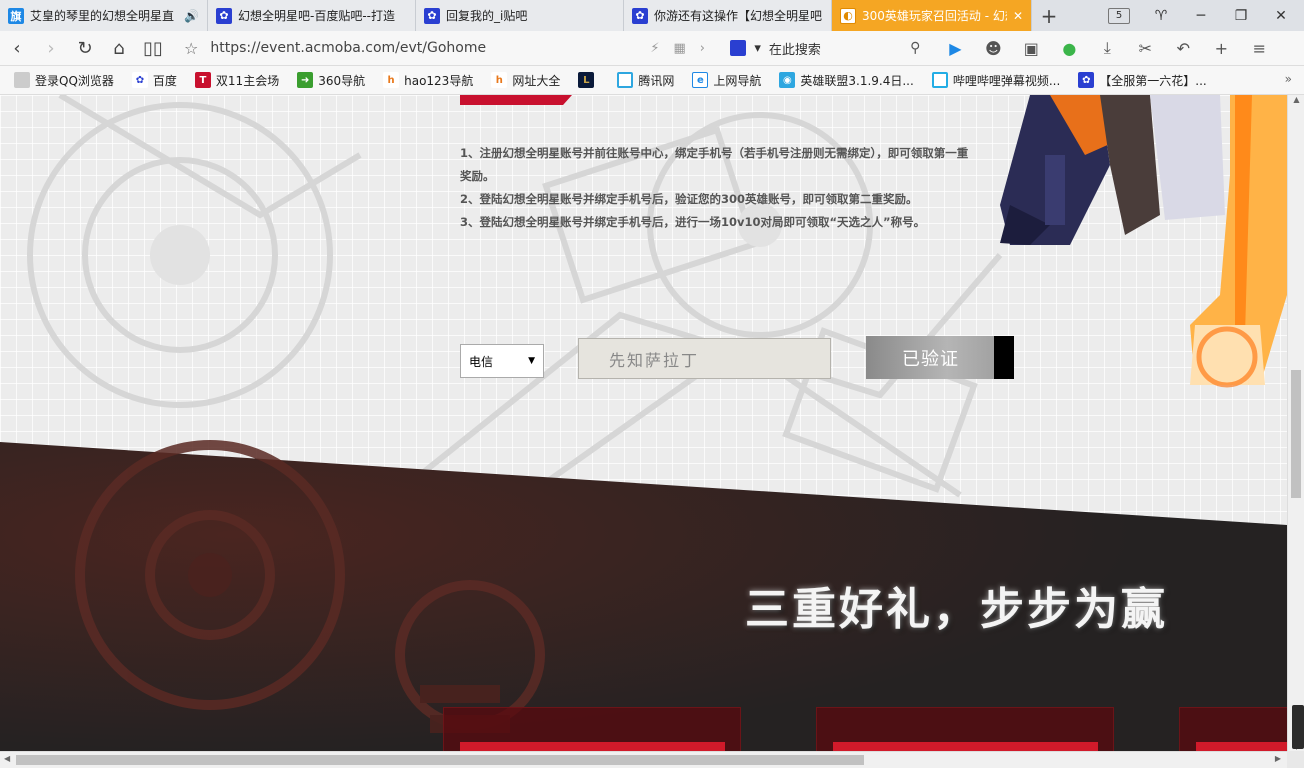  Describe the element at coordinates (700, 80) in the screenshot. I see `ie-icon: e` at that location.